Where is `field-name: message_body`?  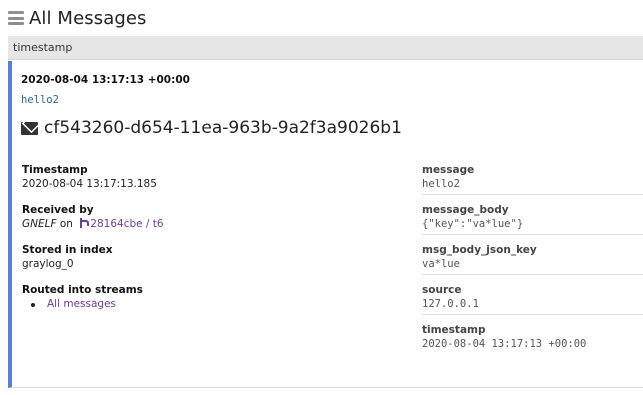
field-name: message_body is located at coordinates (532, 210).